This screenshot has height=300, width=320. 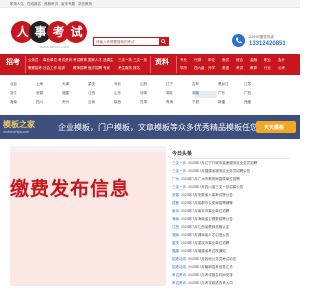 I want to click on list-item-tag: 湖南, so click(x=175, y=235).